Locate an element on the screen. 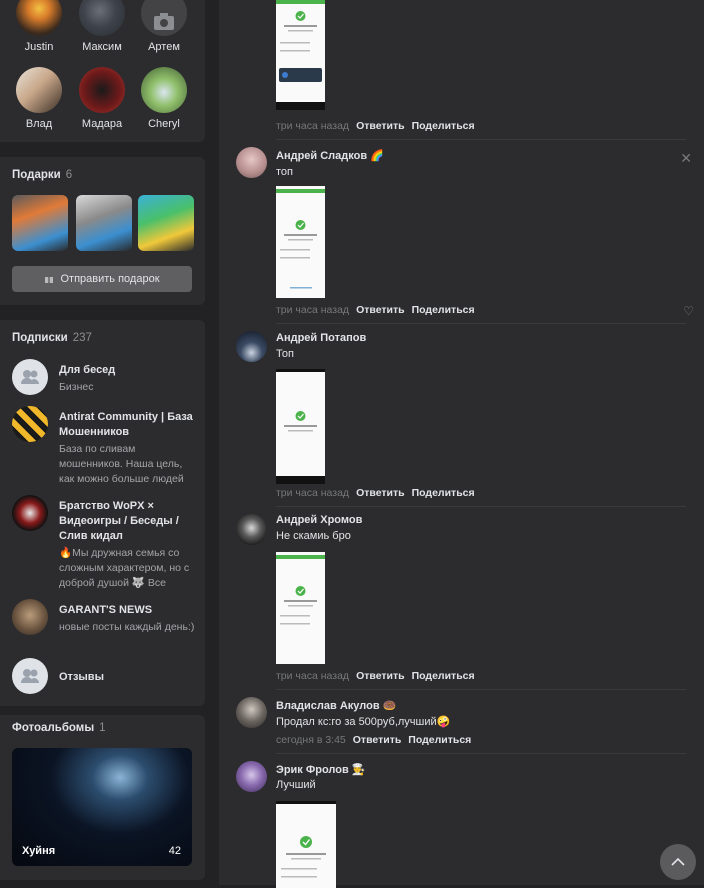  friend-name: Cheryl is located at coordinates (164, 124).